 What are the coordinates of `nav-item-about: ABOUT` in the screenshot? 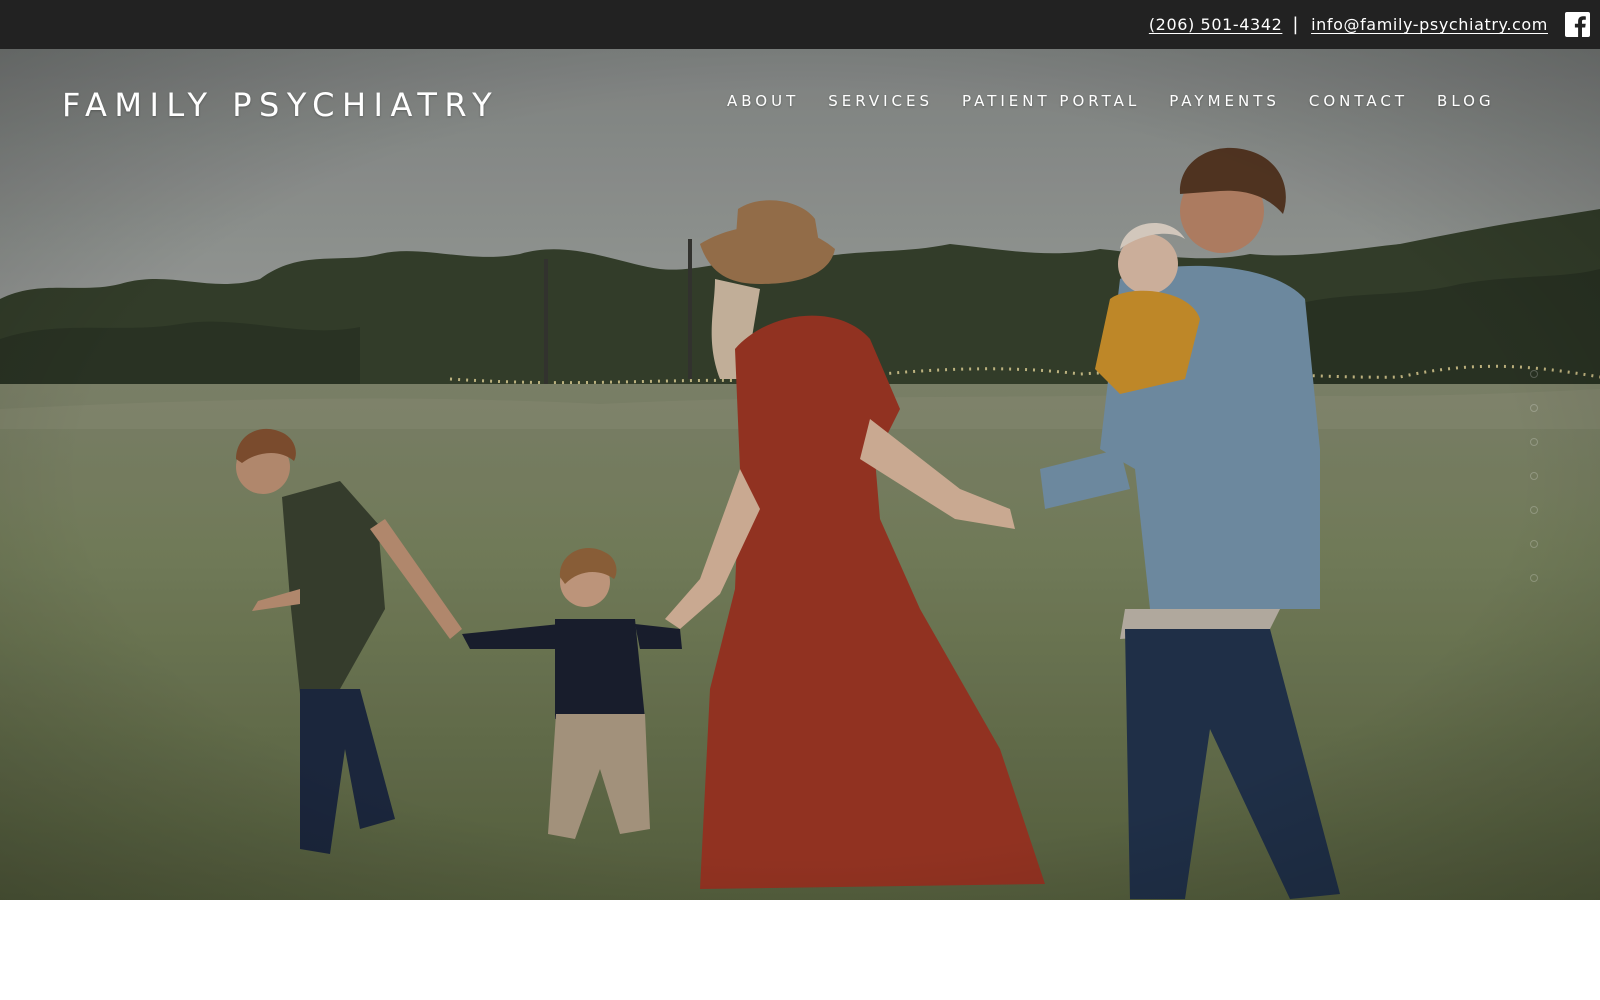 It's located at (763, 101).